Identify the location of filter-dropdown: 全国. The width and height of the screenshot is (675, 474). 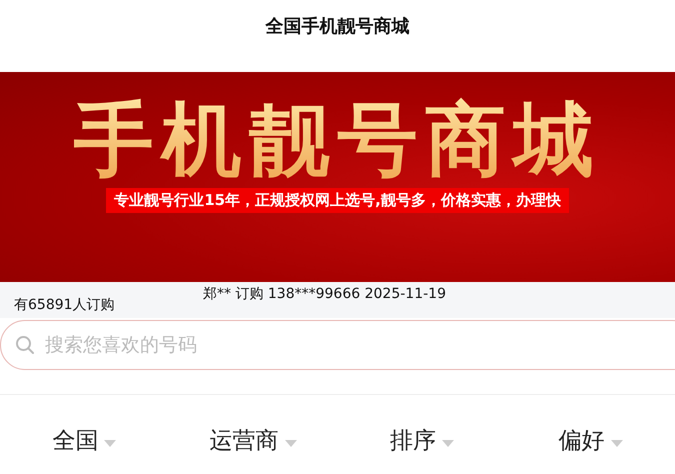
(84, 440).